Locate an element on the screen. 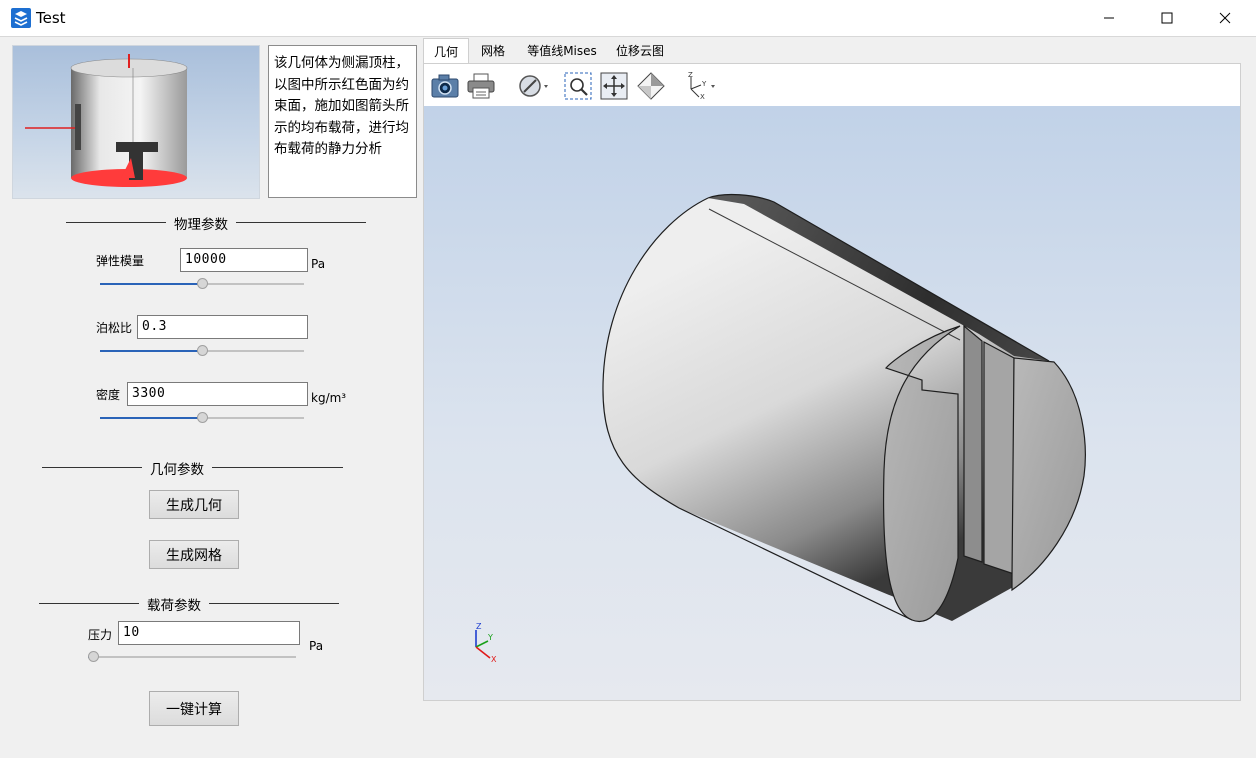 The height and width of the screenshot is (758, 1256). load-section-title: 载荷参数 is located at coordinates (174, 604).